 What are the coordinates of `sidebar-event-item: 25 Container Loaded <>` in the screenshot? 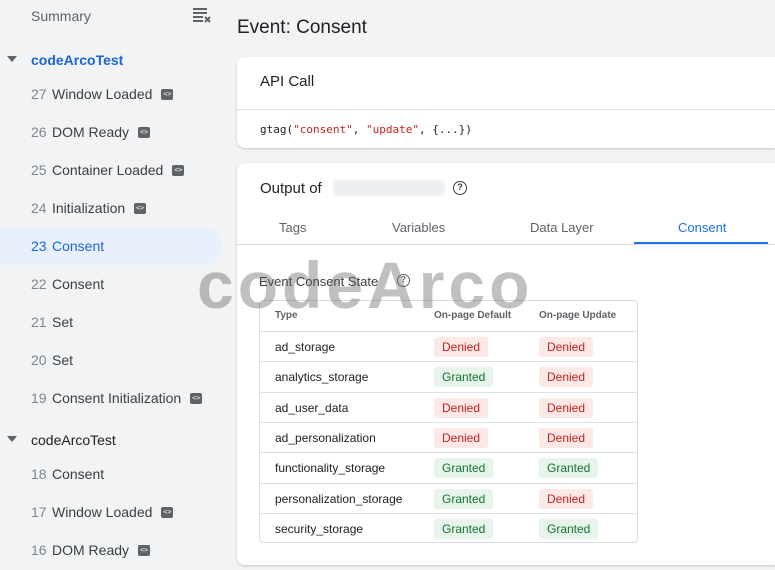 It's located at (111, 170).